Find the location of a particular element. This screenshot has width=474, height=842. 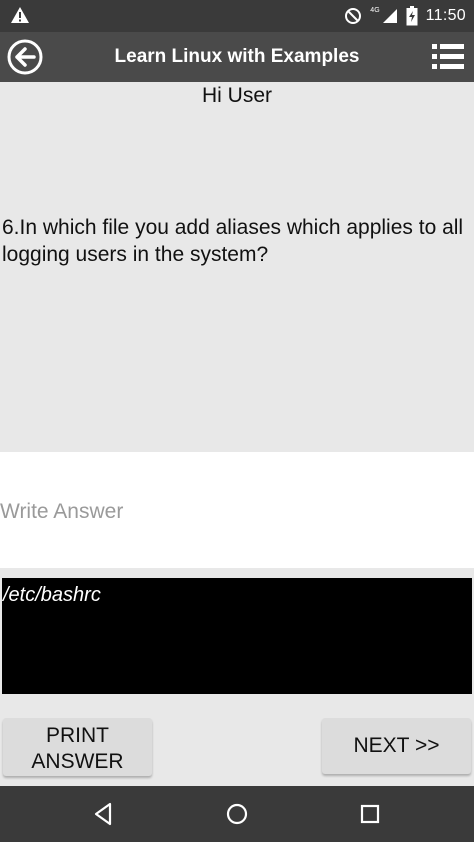

app-title: Learn Linux with Examples is located at coordinates (237, 56).